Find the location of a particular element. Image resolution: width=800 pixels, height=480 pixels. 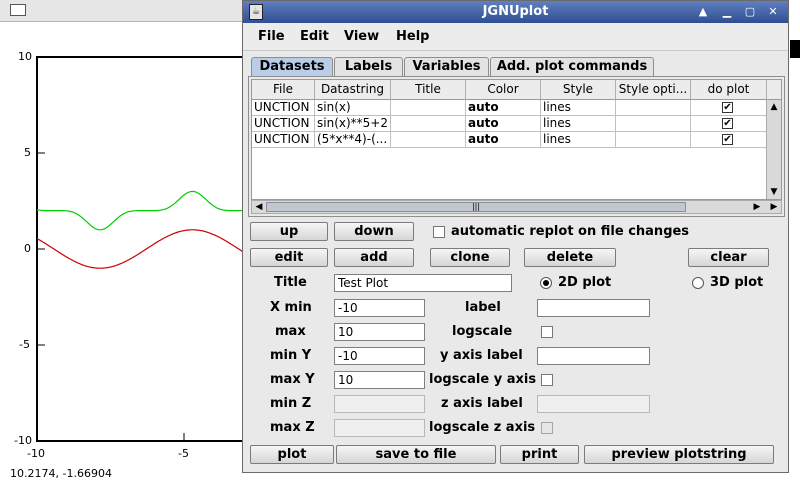

column-header-title: Title is located at coordinates (428, 90).